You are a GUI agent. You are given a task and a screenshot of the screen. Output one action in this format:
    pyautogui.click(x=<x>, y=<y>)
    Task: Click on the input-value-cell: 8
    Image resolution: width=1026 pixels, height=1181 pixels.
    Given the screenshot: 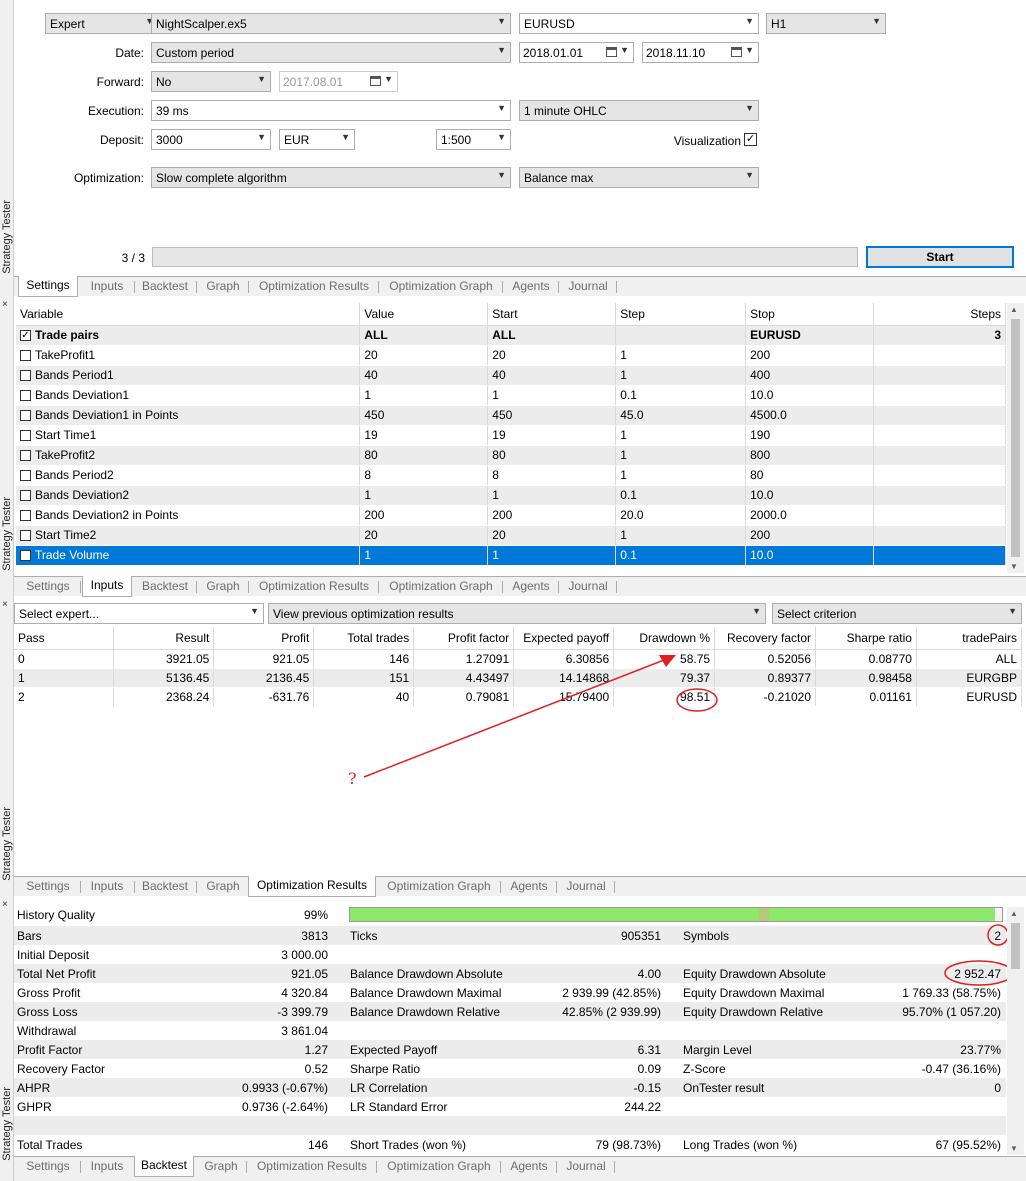 What is the action you would take?
    pyautogui.click(x=424, y=475)
    